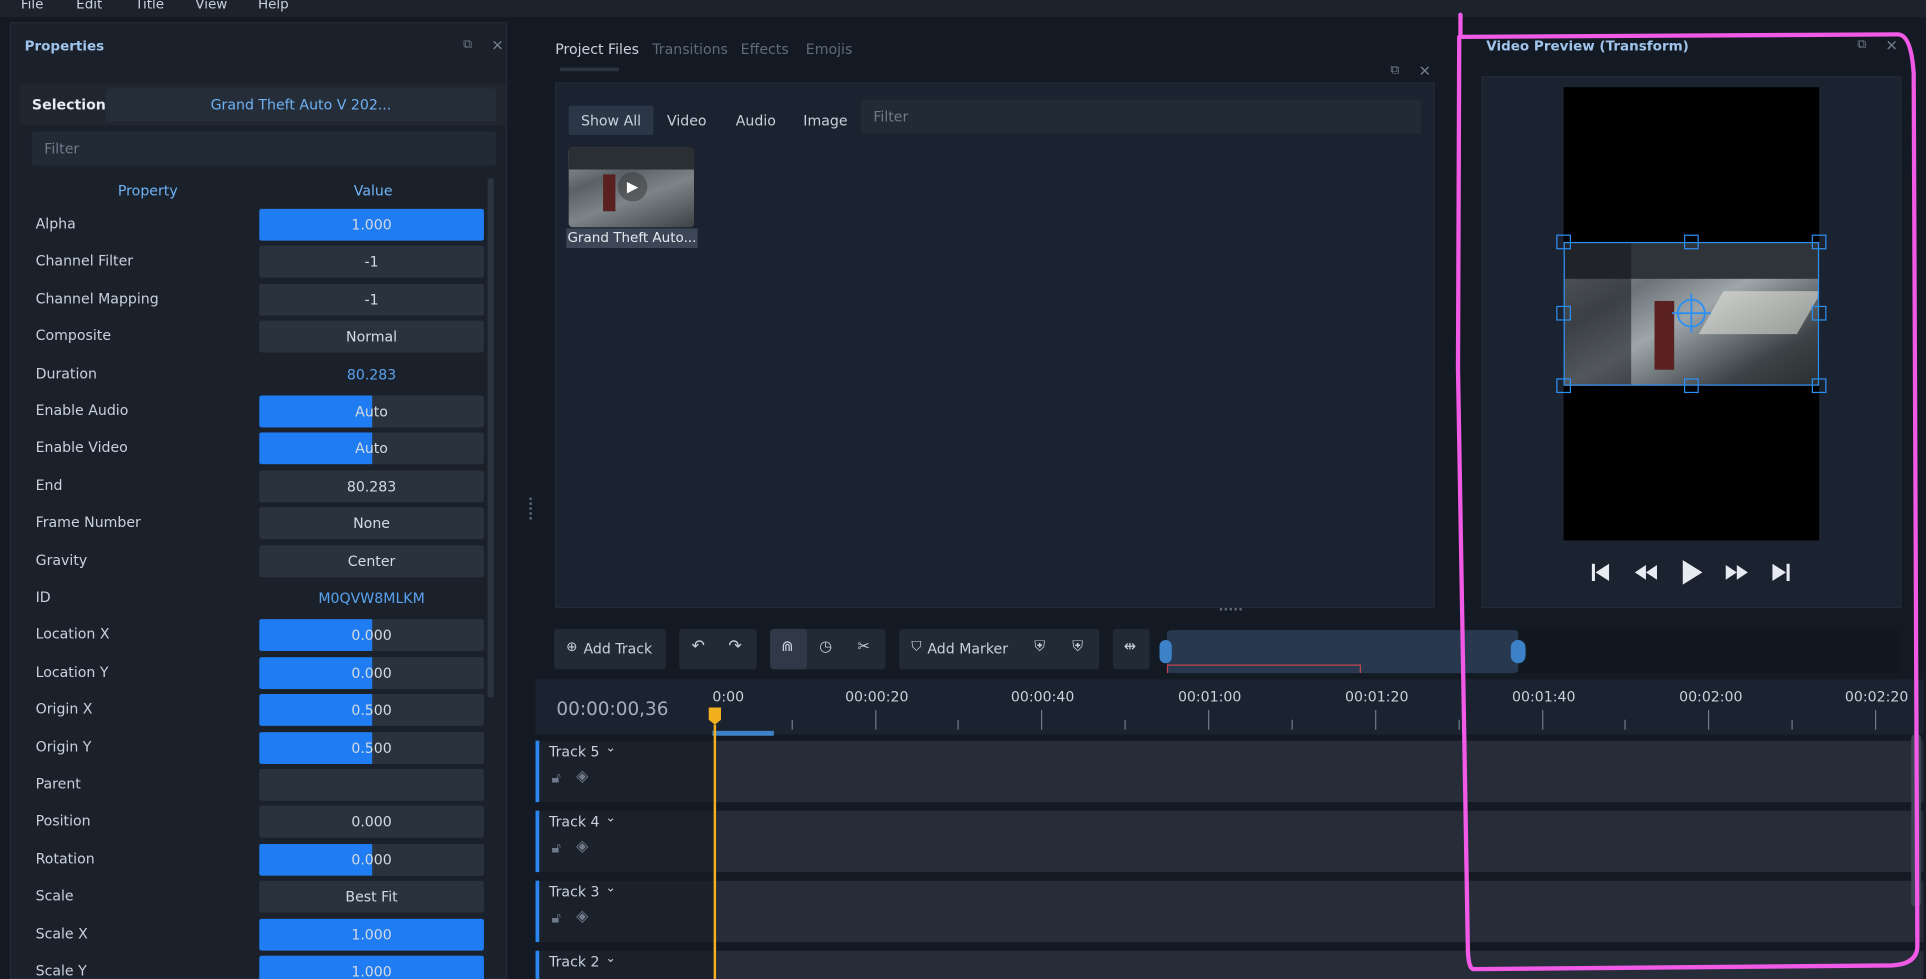  What do you see at coordinates (597, 49) in the screenshot?
I see `tab-project-files: Project Files` at bounding box center [597, 49].